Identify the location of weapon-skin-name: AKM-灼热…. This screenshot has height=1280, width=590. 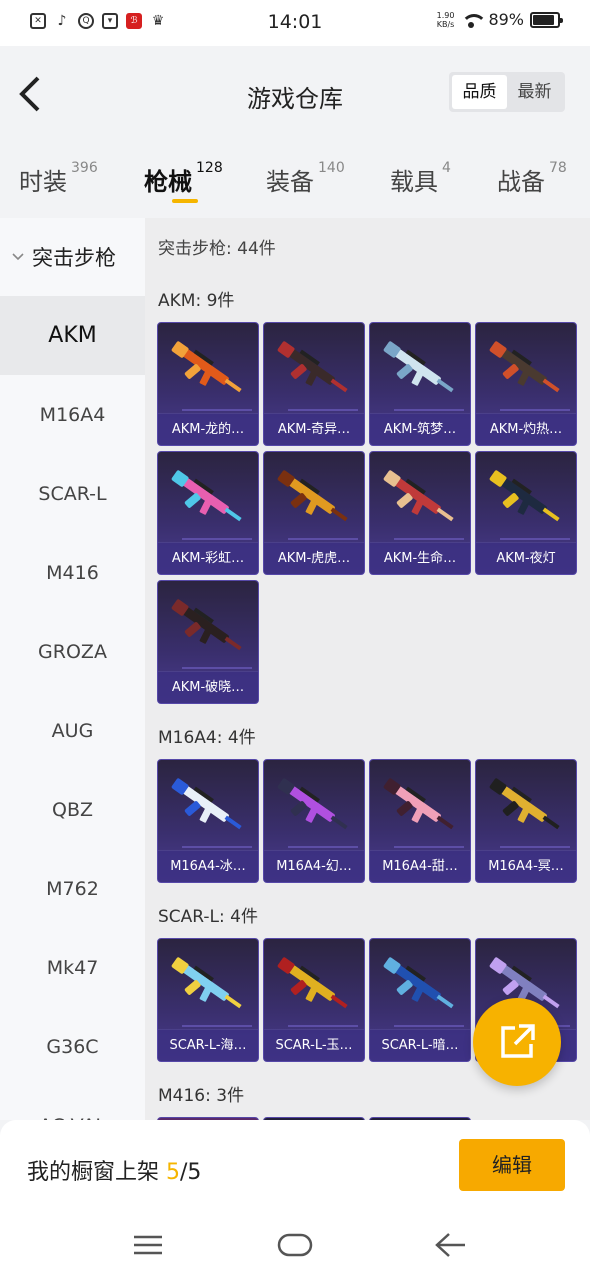
(526, 429).